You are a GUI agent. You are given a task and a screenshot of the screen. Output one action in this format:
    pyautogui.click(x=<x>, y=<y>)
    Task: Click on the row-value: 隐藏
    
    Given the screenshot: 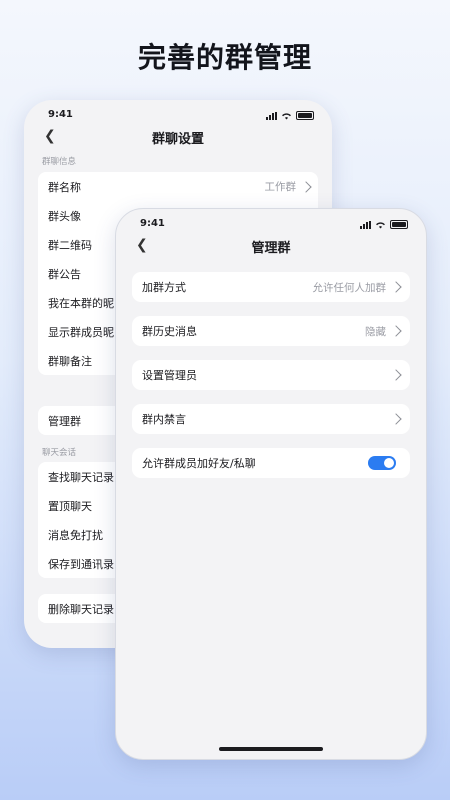 What is the action you would take?
    pyautogui.click(x=375, y=331)
    